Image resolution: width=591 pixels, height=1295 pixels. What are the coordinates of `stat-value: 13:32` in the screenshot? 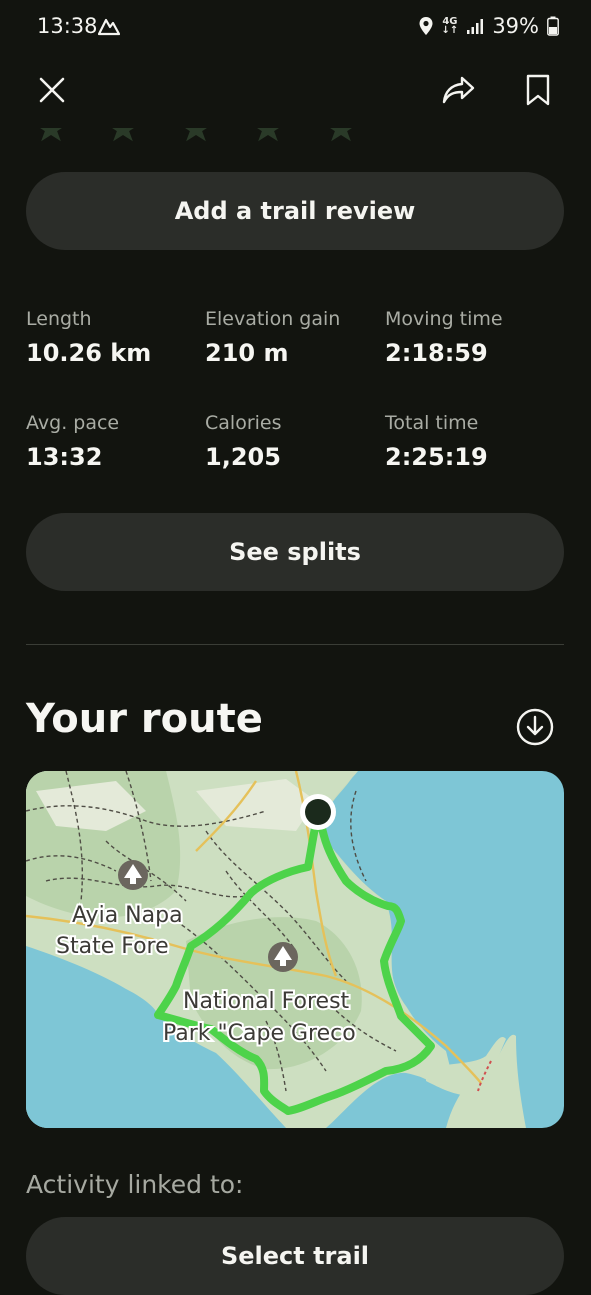 It's located at (64, 457).